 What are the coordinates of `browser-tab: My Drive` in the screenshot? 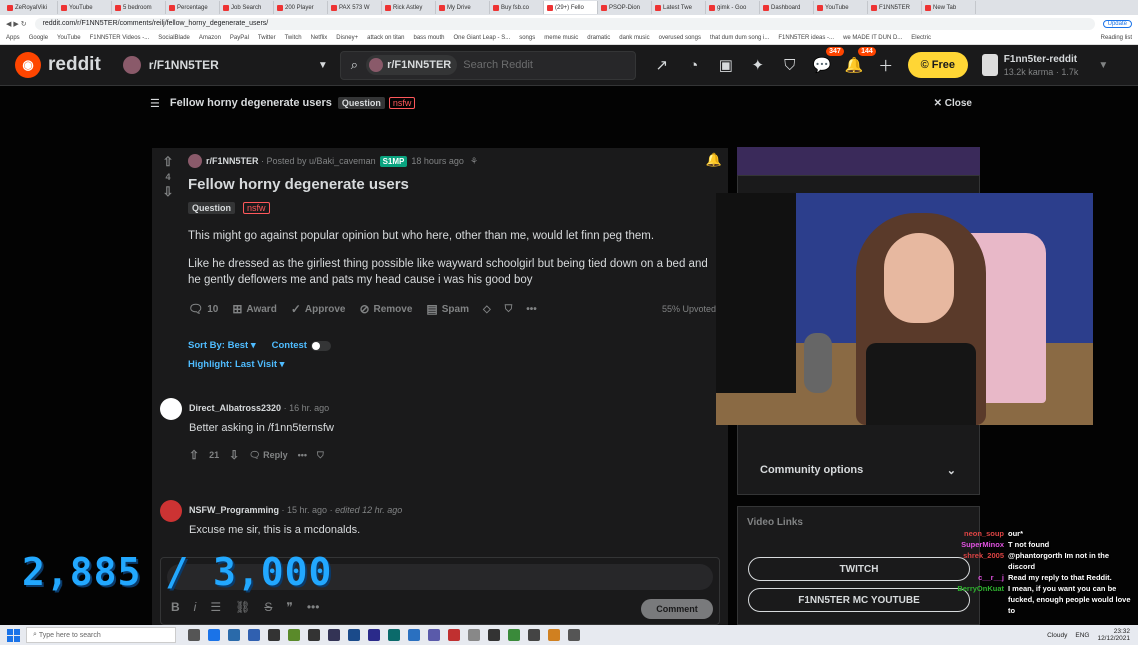 It's located at (463, 7).